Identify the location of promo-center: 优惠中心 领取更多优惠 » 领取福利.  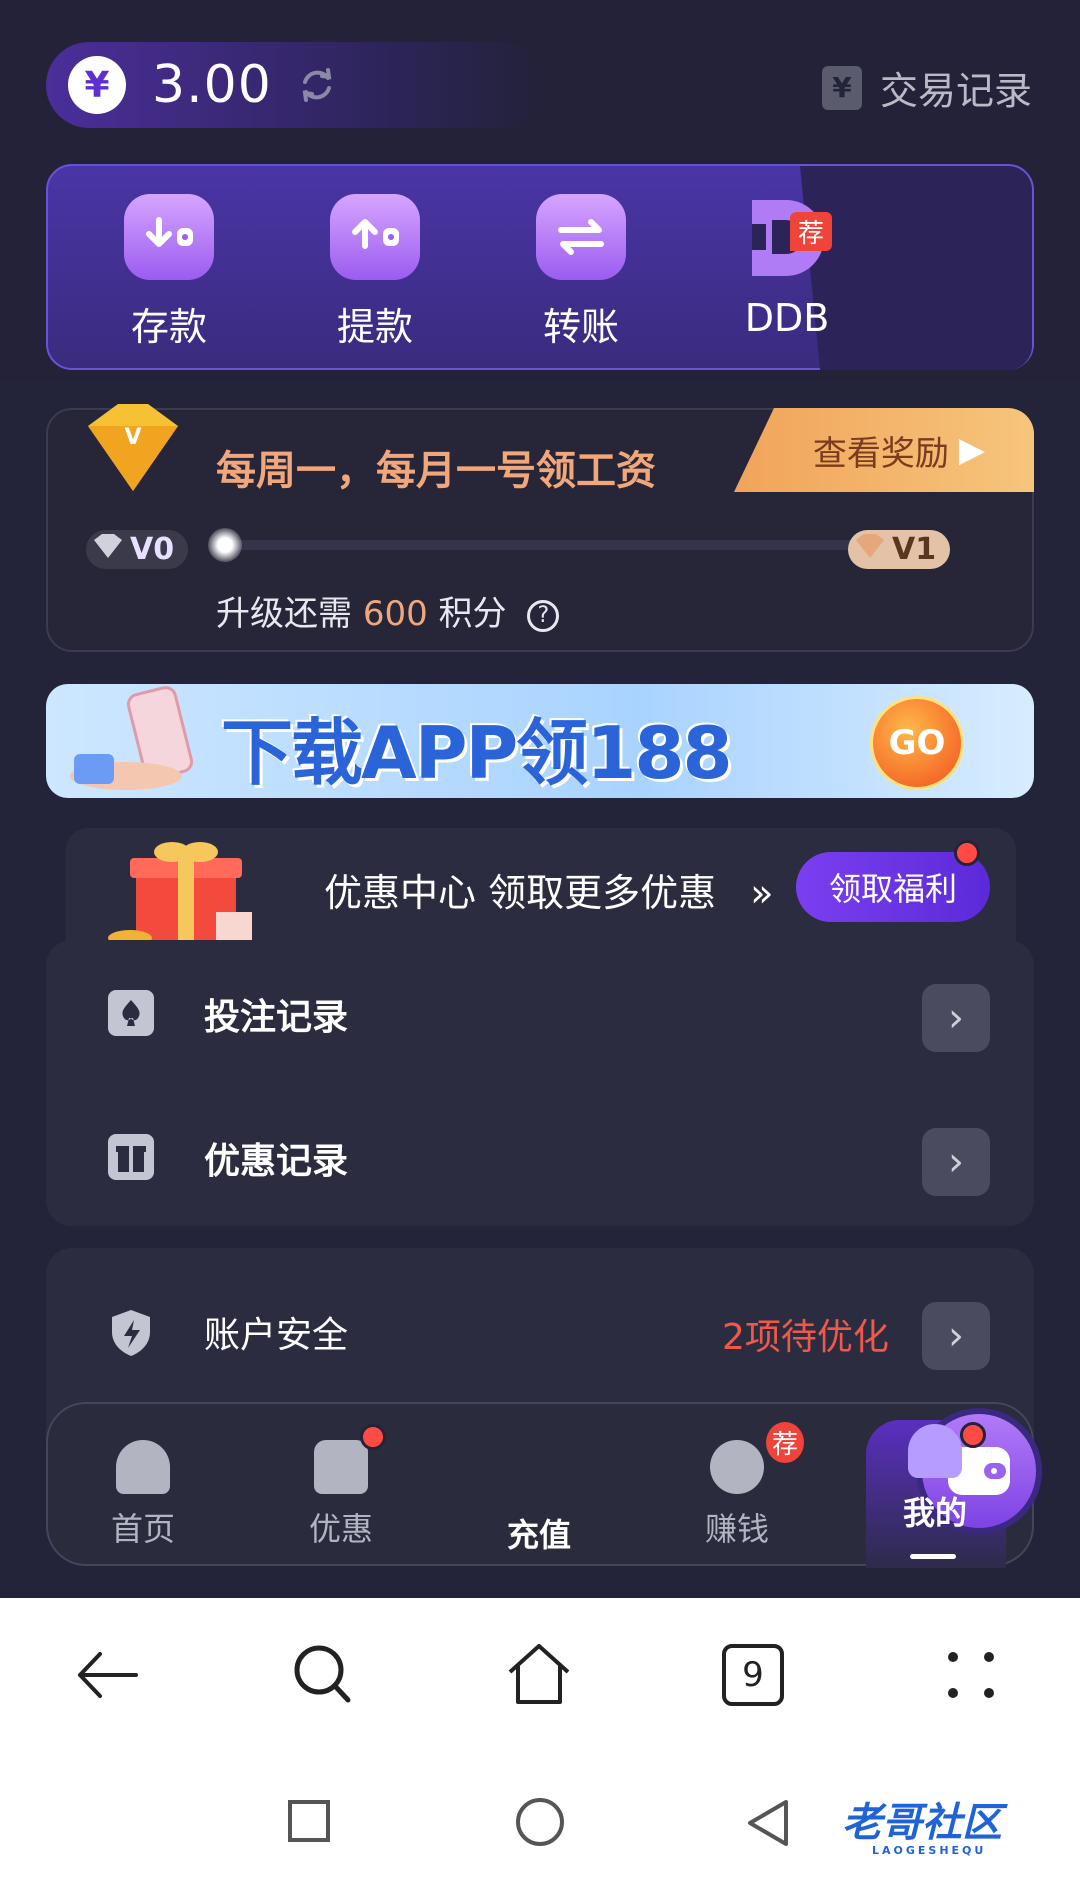
(541, 888).